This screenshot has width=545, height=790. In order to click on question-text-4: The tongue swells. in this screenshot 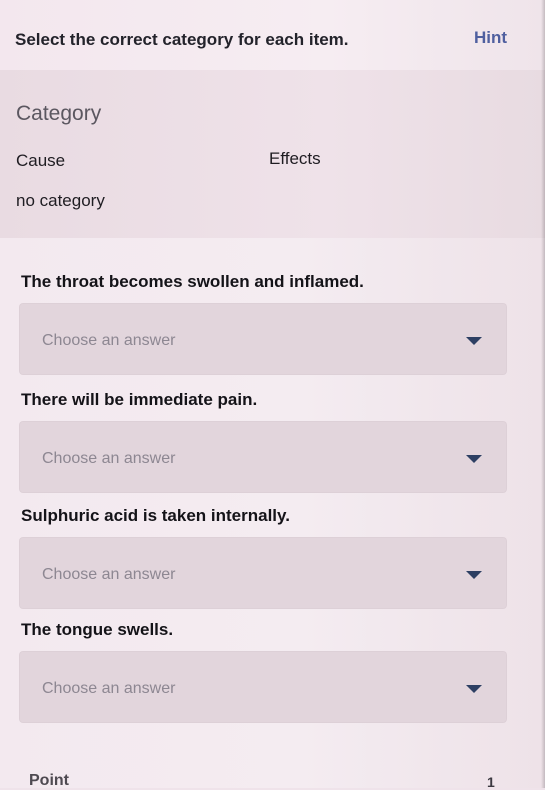, I will do `click(97, 629)`.